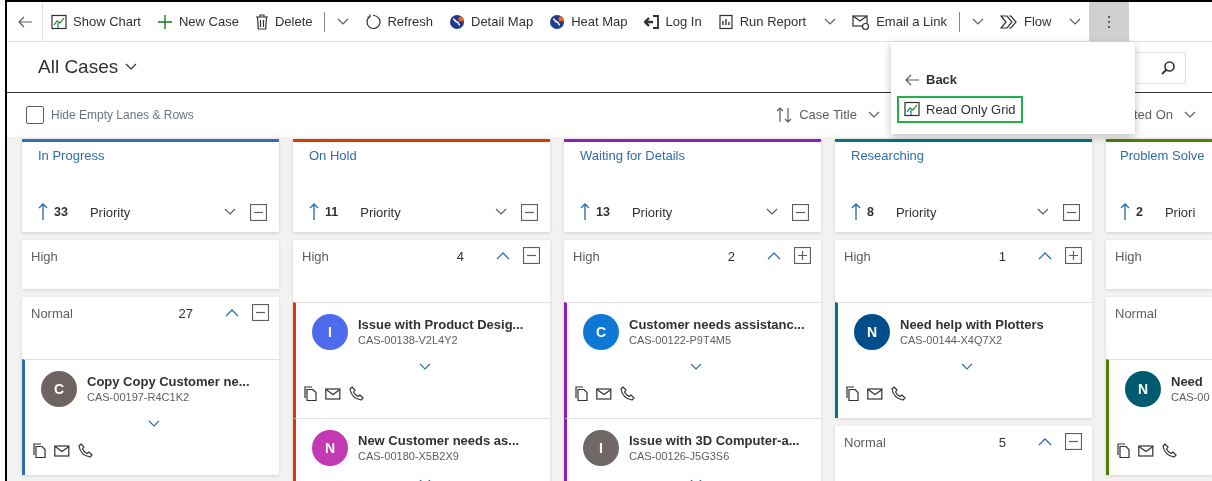 Image resolution: width=1212 pixels, height=481 pixels. What do you see at coordinates (870, 212) in the screenshot?
I see `lane-count: 8` at bounding box center [870, 212].